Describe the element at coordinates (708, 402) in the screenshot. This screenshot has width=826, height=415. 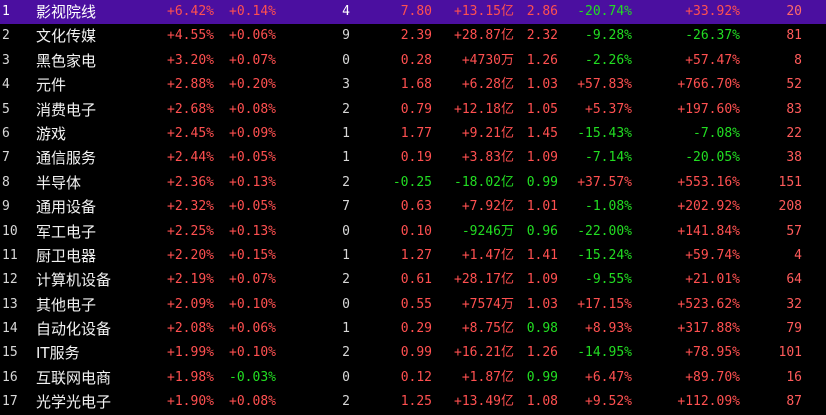
I see `year-change: +112.09%` at that location.